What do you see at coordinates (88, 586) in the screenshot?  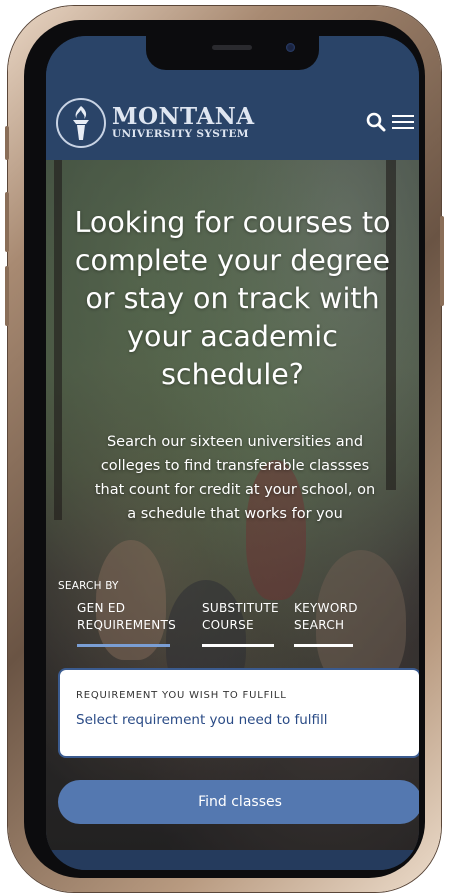 I see `search-by-label: SEARCH BY` at bounding box center [88, 586].